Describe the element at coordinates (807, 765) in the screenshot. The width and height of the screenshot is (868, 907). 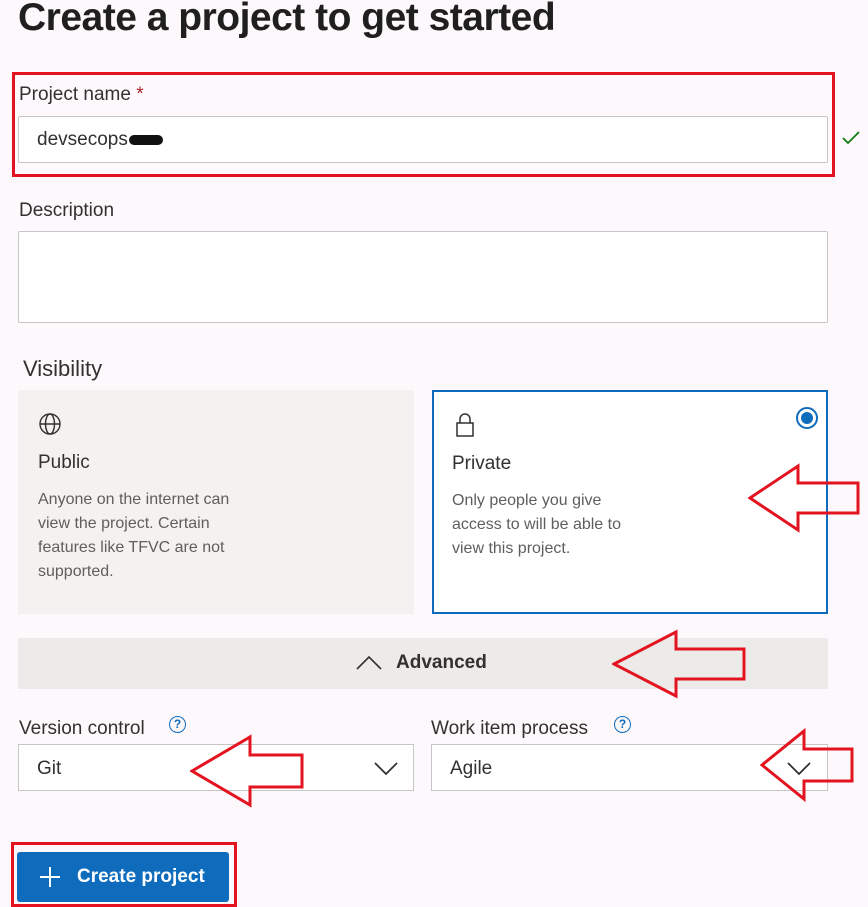
I see `annotation-arrow-work-item` at that location.